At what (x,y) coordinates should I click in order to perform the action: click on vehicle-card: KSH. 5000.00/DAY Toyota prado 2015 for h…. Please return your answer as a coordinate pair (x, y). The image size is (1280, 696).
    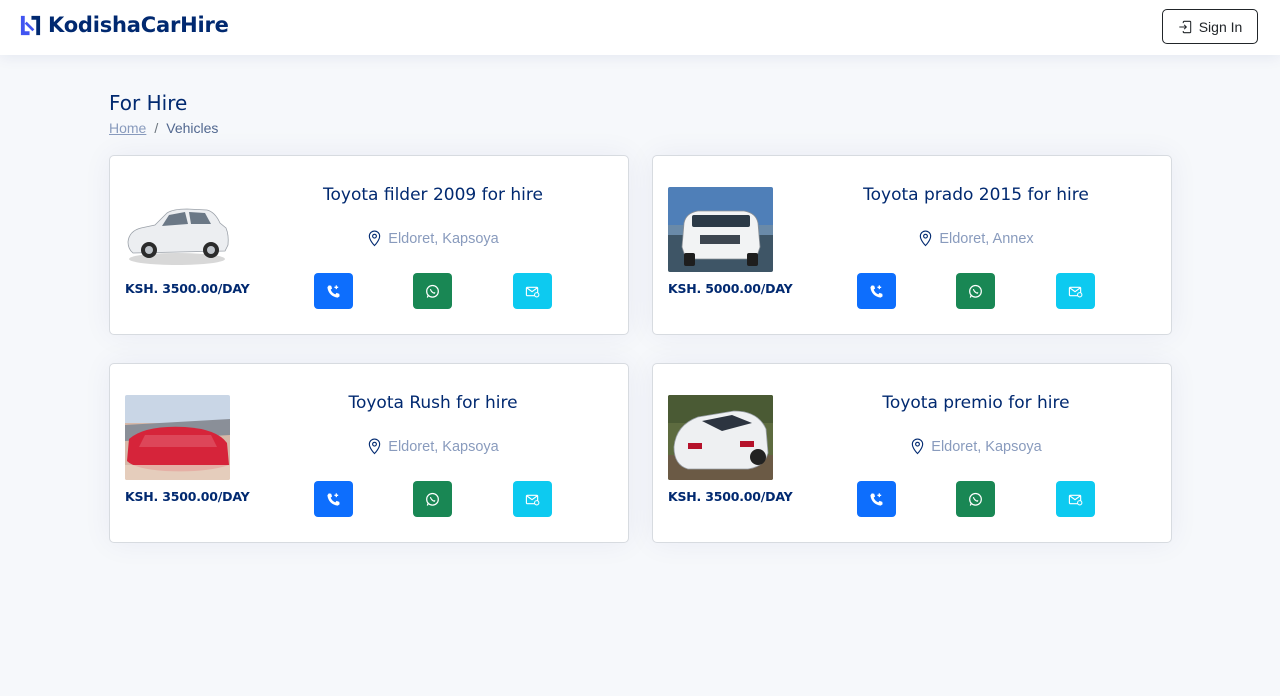
    Looking at the image, I should click on (912, 245).